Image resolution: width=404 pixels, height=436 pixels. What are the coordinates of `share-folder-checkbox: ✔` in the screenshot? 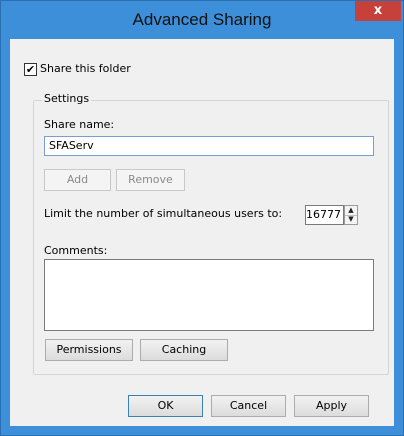 It's located at (30, 69).